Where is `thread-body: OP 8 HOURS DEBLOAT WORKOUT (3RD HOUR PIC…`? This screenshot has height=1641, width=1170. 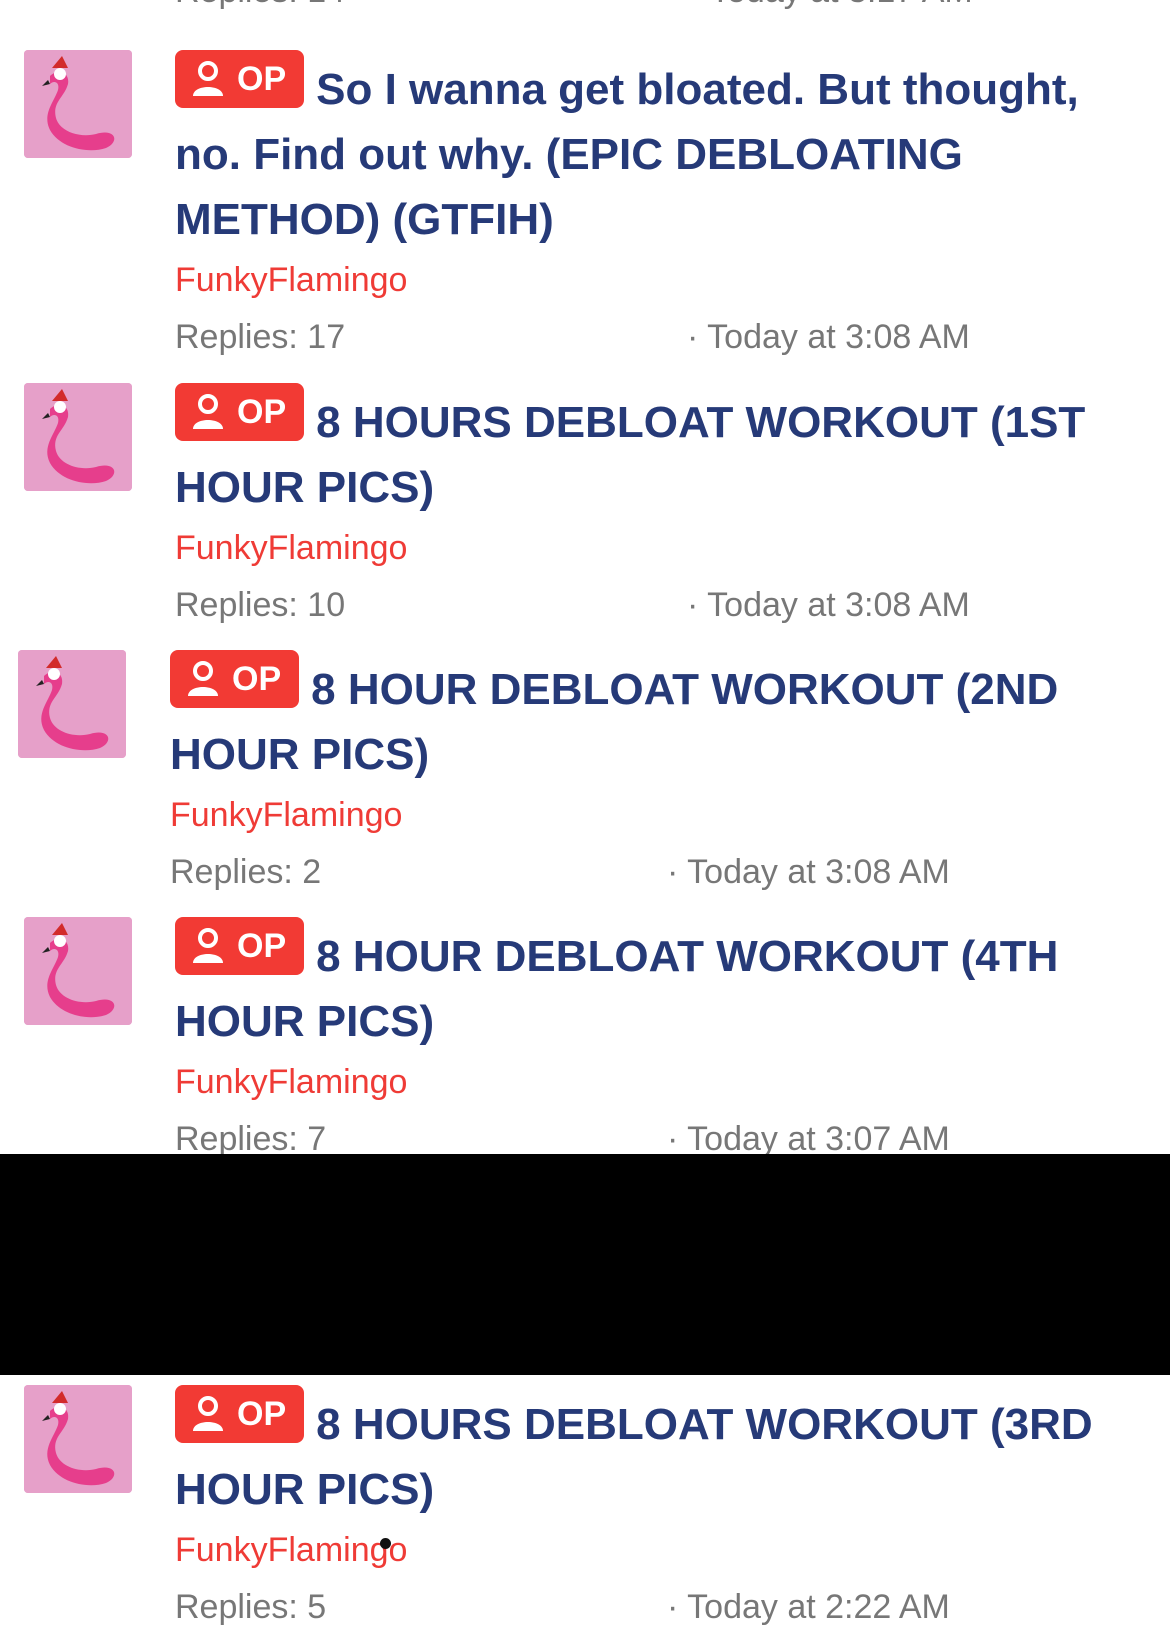 thread-body: OP 8 HOURS DEBLOAT WORKOUT (3RD HOUR PIC… is located at coordinates (665, 1506).